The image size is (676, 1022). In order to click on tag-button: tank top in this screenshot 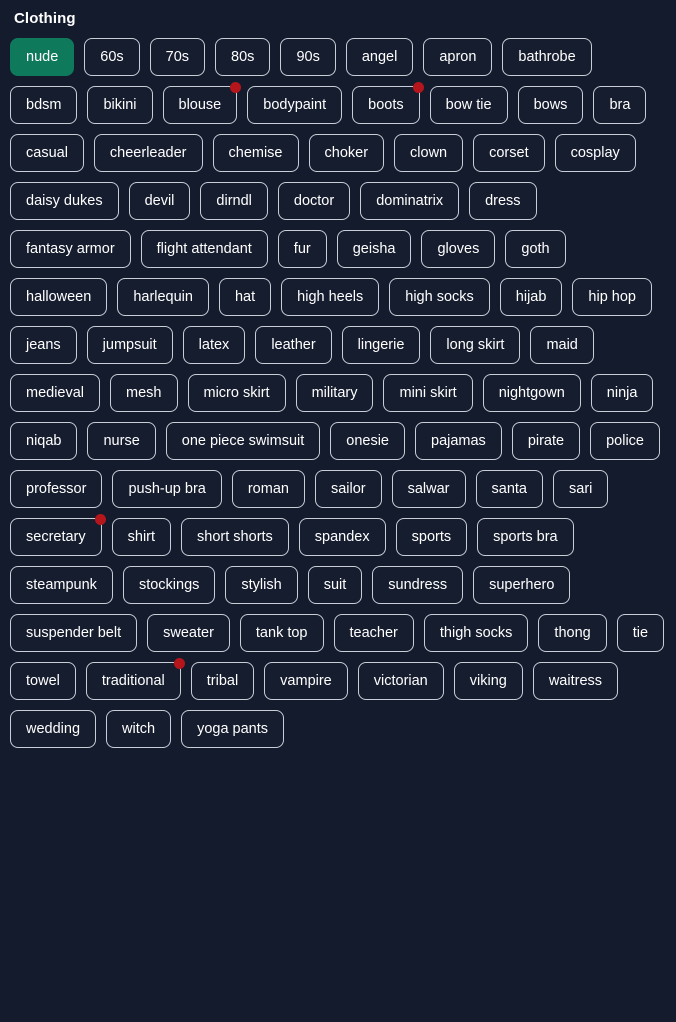, I will do `click(281, 633)`.